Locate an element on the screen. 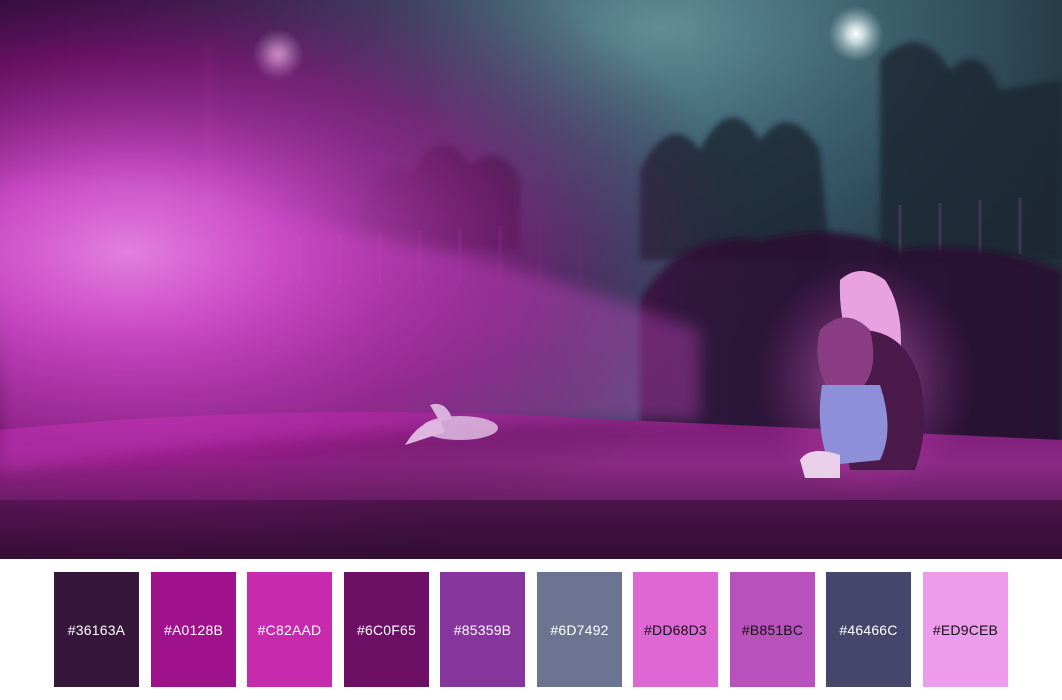  color-swatch: #DD68D3 is located at coordinates (675, 629).